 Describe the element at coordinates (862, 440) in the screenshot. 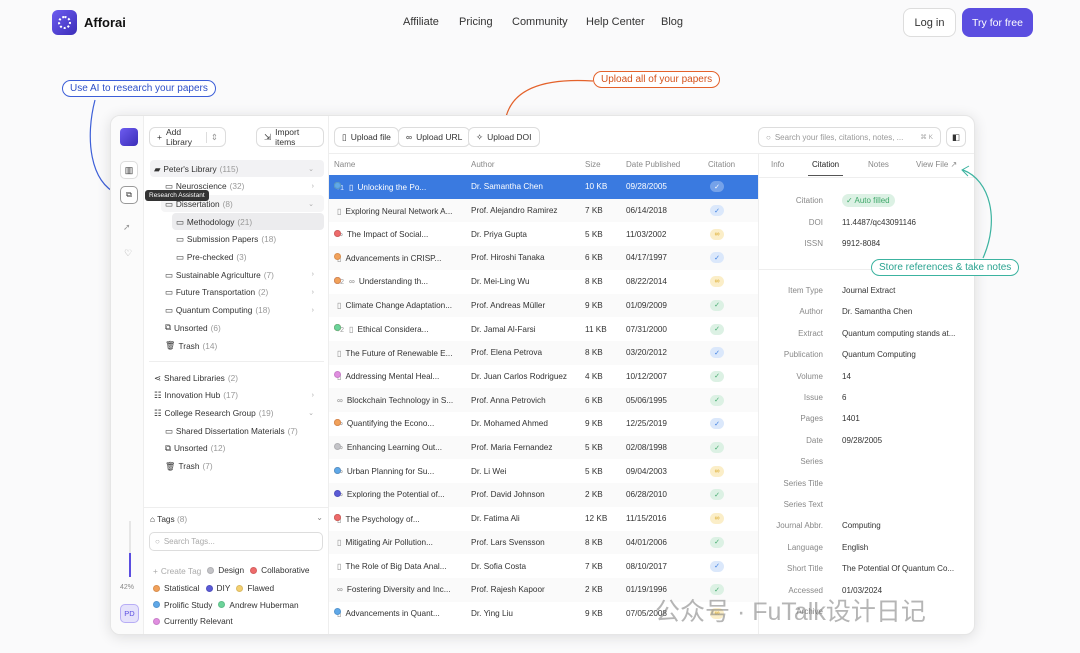

I see `field-value: 09/28/2005` at that location.